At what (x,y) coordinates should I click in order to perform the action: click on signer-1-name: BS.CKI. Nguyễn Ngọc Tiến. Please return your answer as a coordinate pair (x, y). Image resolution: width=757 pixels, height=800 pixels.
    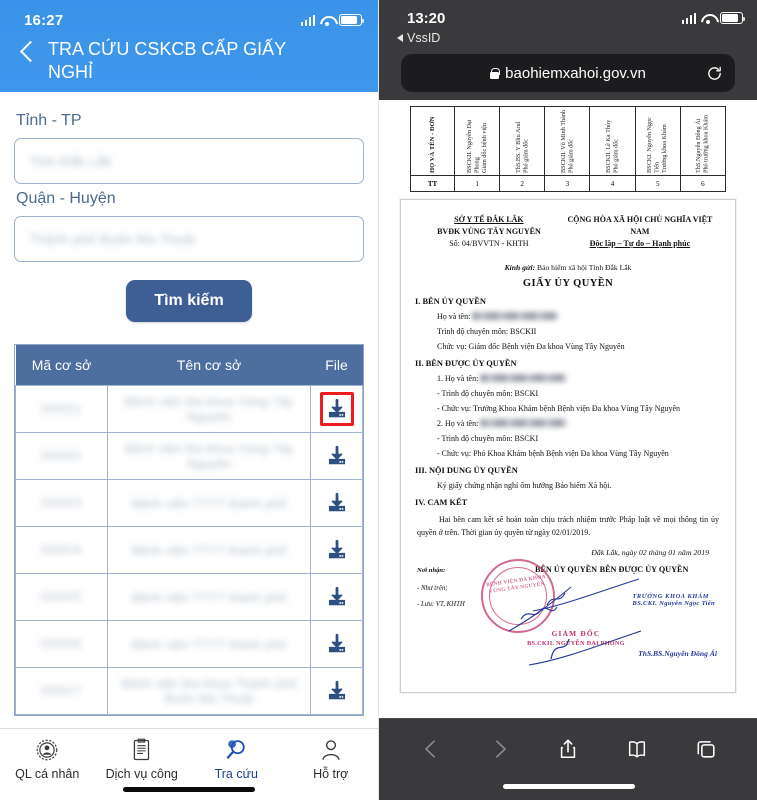
    Looking at the image, I should click on (673, 603).